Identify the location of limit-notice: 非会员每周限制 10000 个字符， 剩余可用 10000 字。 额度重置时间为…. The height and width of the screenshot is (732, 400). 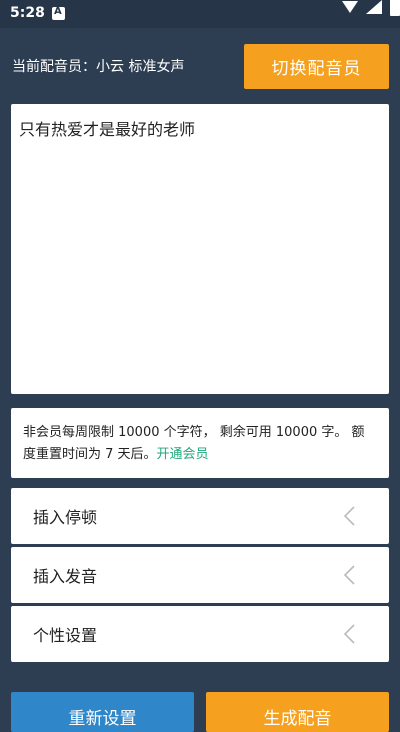
(200, 443).